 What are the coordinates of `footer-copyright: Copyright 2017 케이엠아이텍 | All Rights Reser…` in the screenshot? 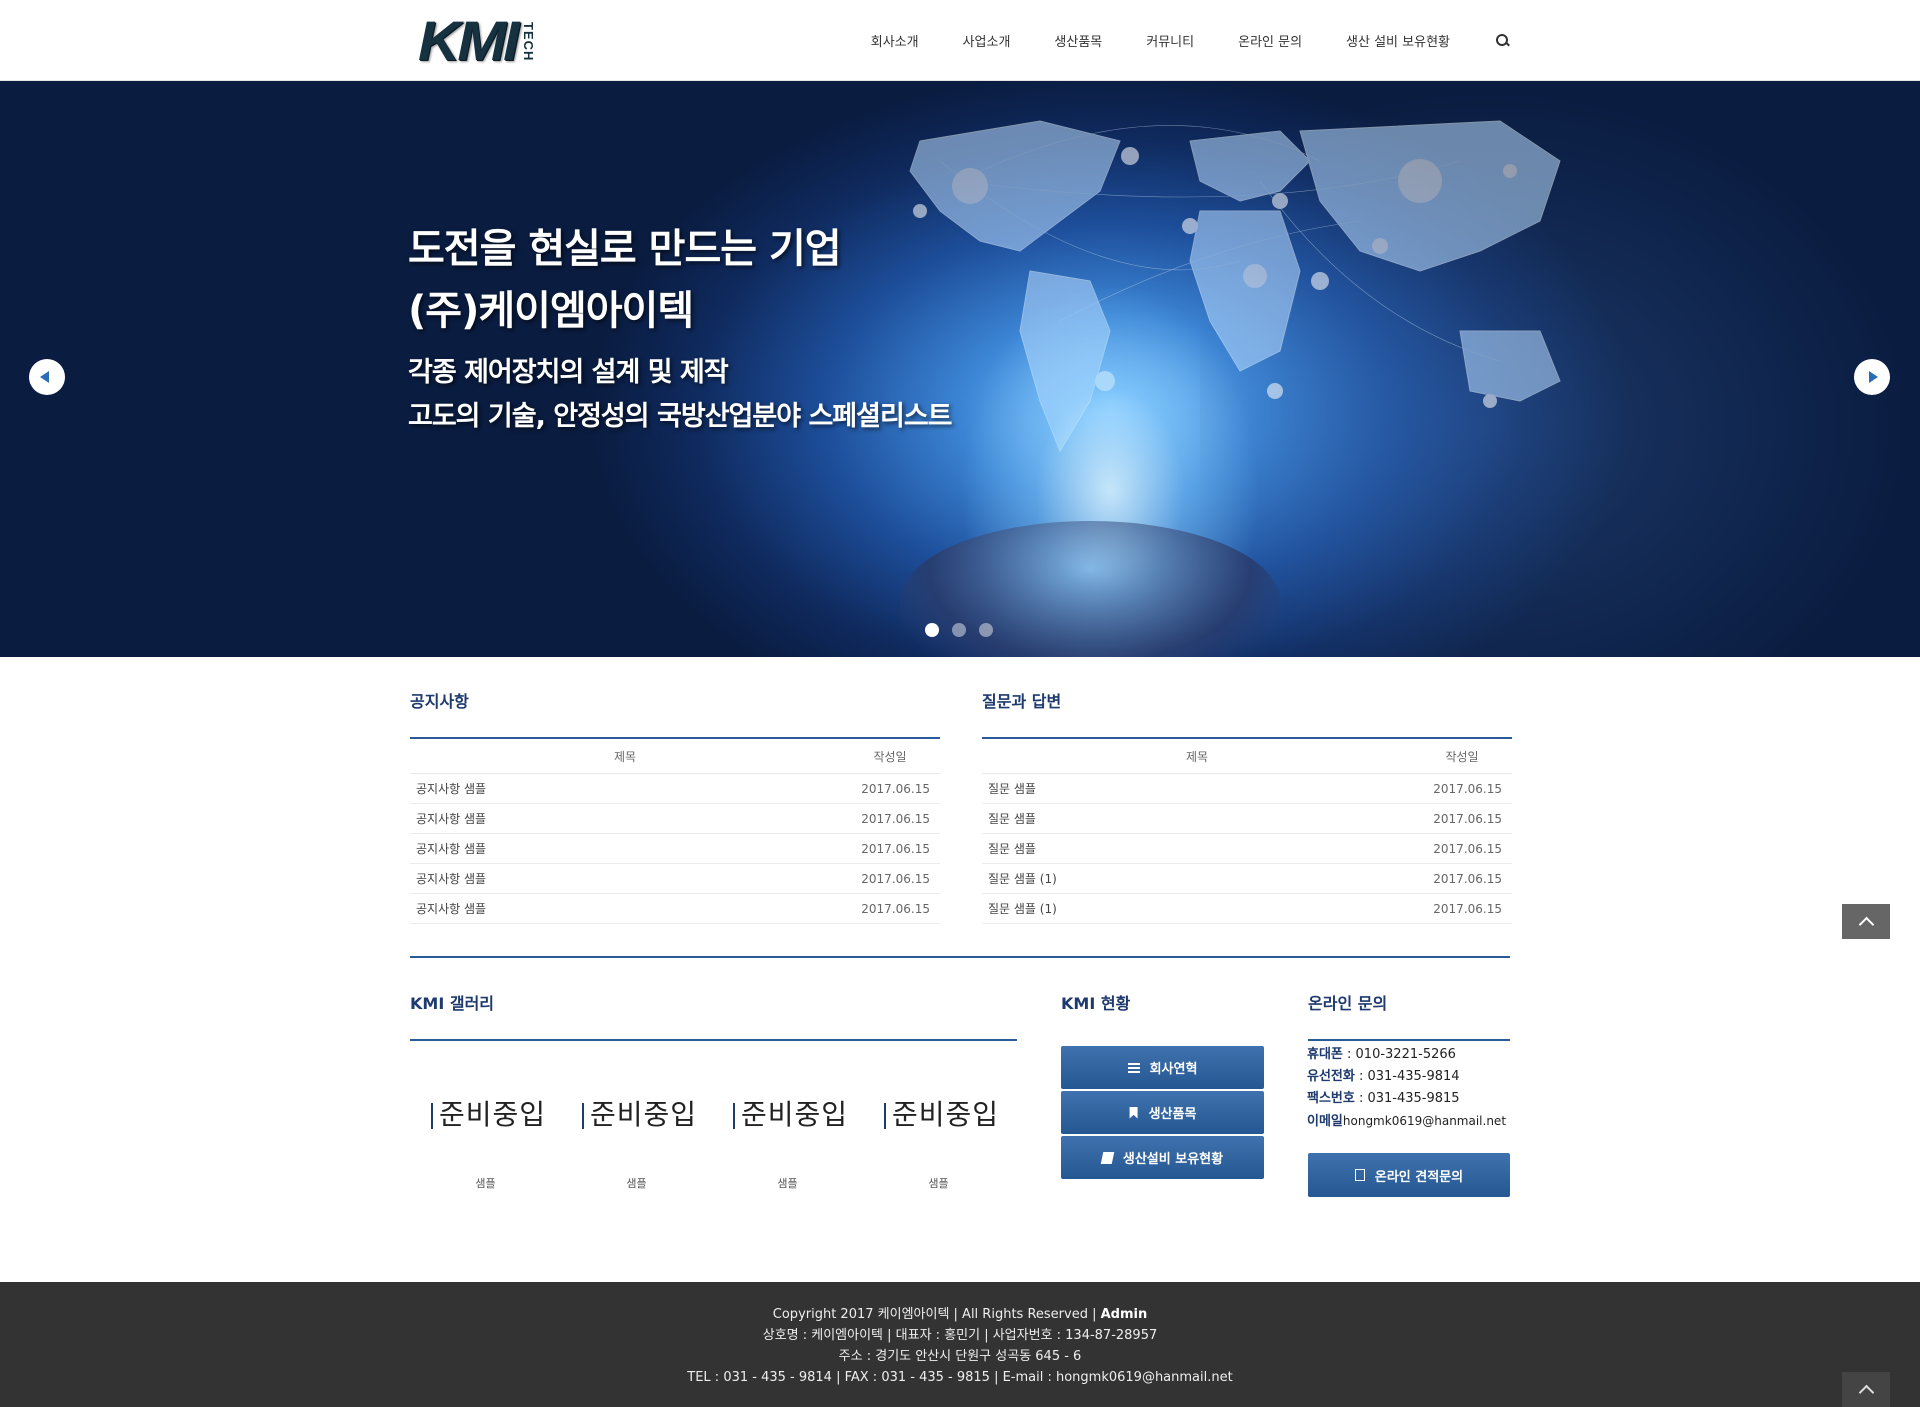 It's located at (960, 1314).